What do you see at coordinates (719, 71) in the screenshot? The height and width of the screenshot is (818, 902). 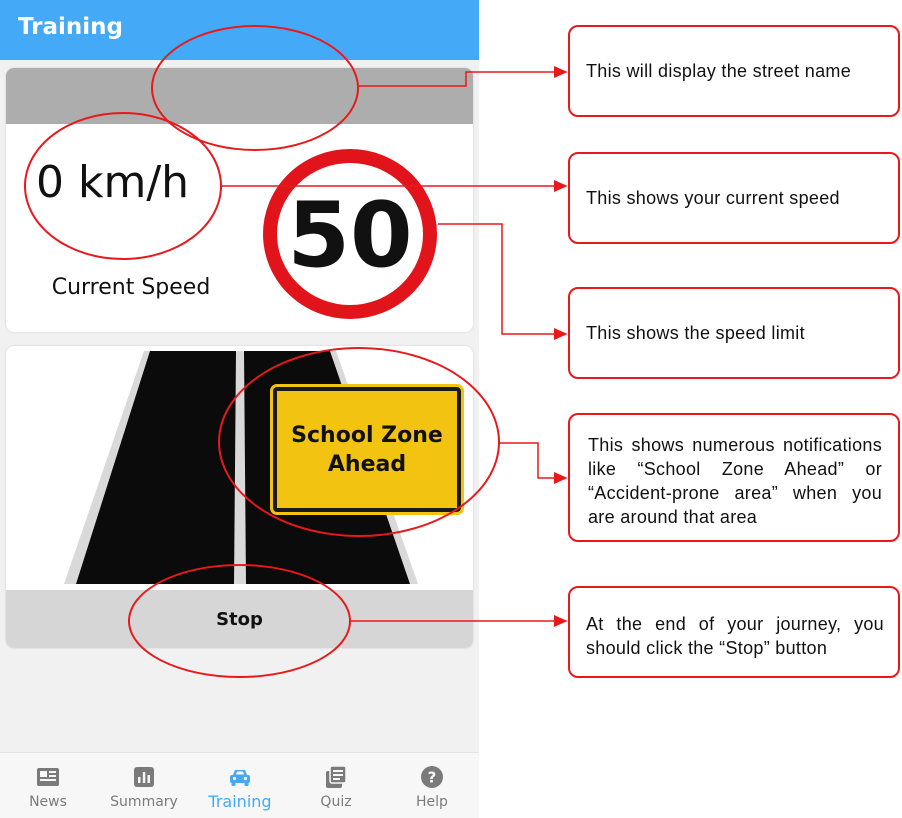 I see `callout-text: This will display the street name` at bounding box center [719, 71].